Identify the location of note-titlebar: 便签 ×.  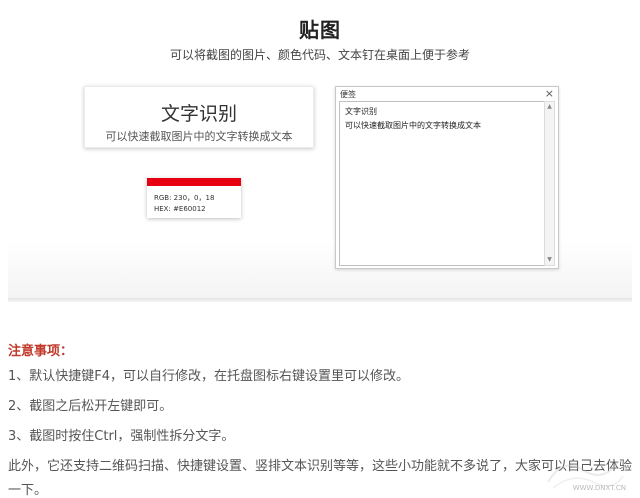
(447, 94).